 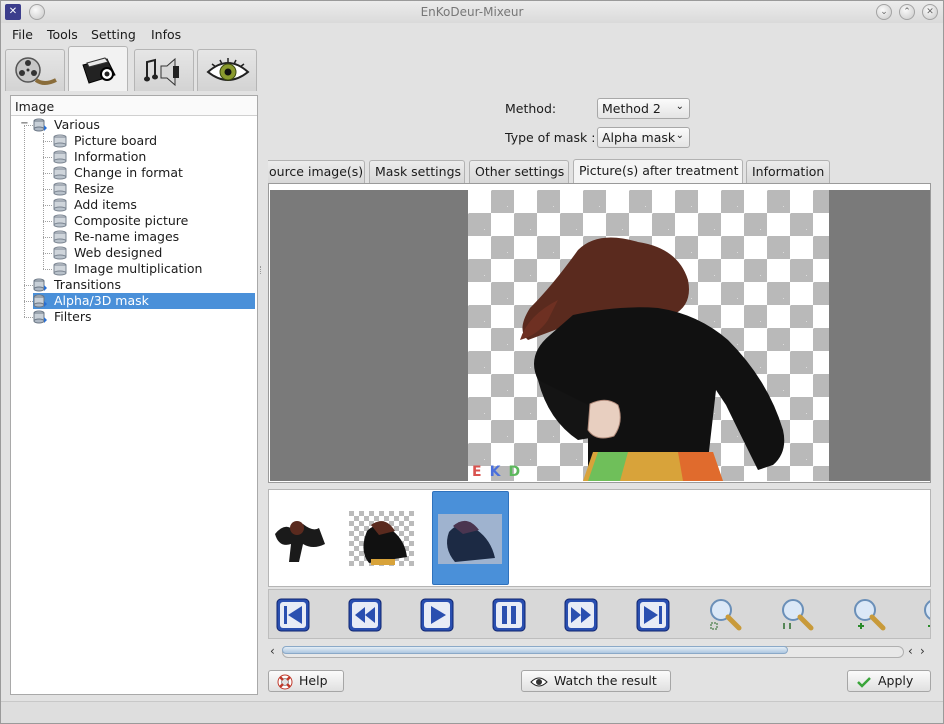 What do you see at coordinates (472, 34) in the screenshot?
I see `menu-bar: File Tools Setting Infos` at bounding box center [472, 34].